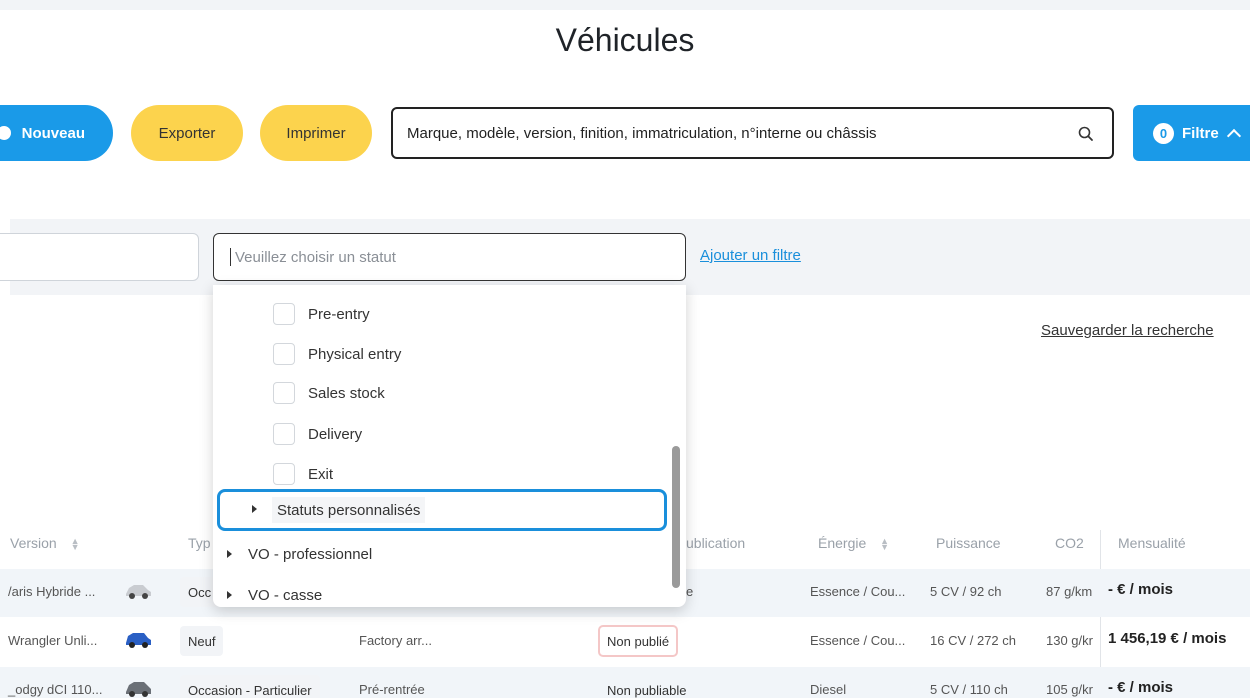  What do you see at coordinates (346, 393) in the screenshot?
I see `option-label: Sales stock` at bounding box center [346, 393].